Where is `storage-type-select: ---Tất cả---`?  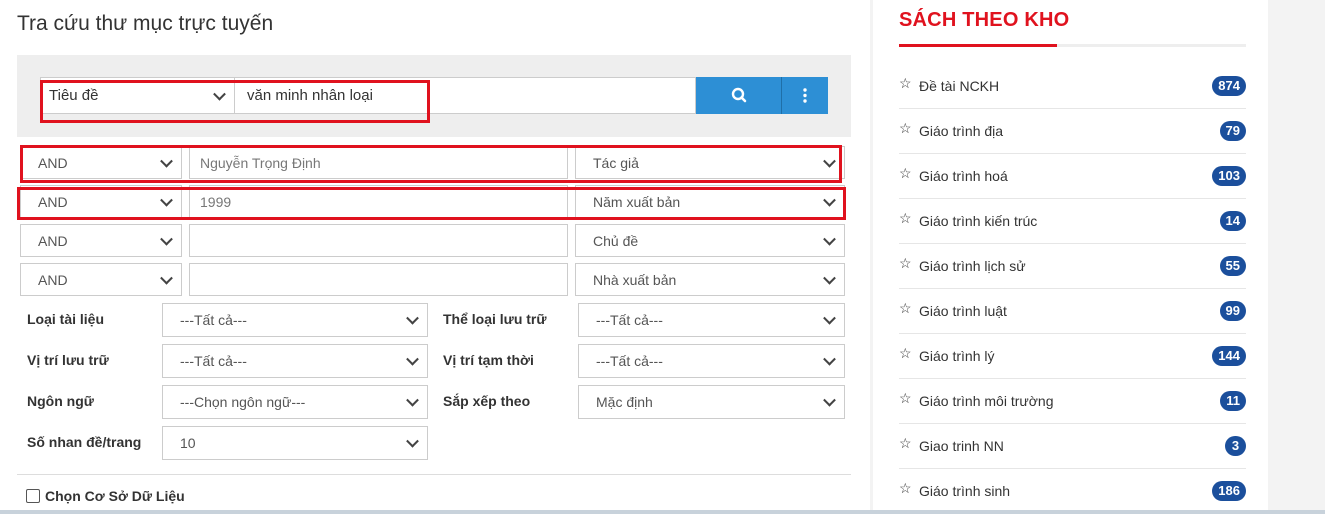
storage-type-select: ---Tất cả--- is located at coordinates (711, 320).